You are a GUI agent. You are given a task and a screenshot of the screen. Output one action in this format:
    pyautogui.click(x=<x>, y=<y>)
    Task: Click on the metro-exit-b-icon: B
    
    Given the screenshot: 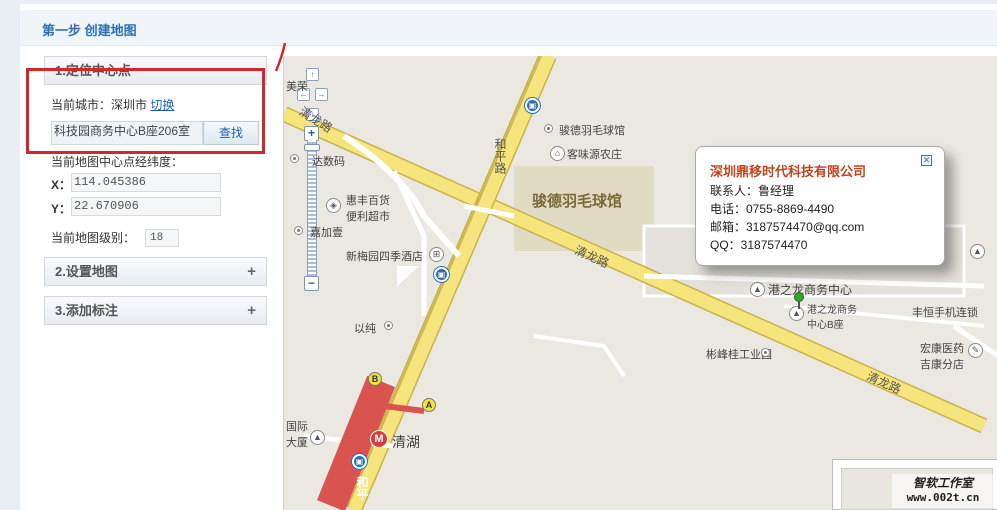 What is the action you would take?
    pyautogui.click(x=375, y=379)
    